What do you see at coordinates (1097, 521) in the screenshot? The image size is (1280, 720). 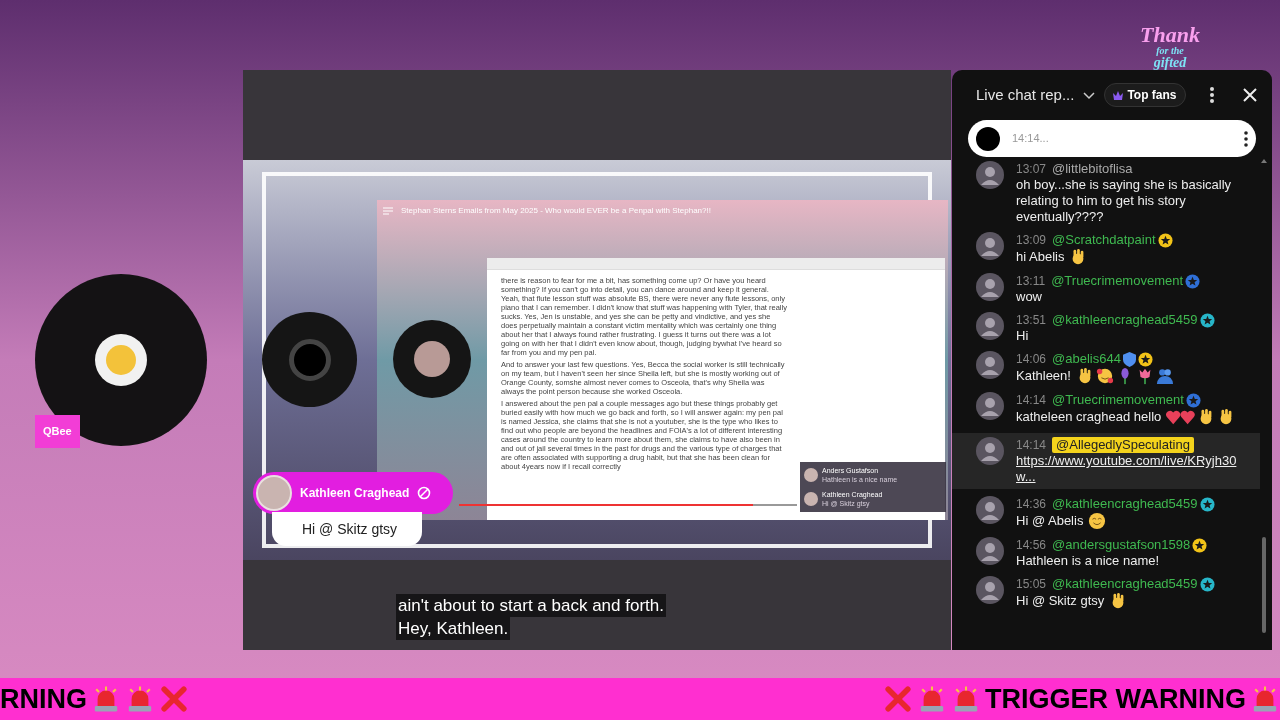 I see `smiling-face-icon` at bounding box center [1097, 521].